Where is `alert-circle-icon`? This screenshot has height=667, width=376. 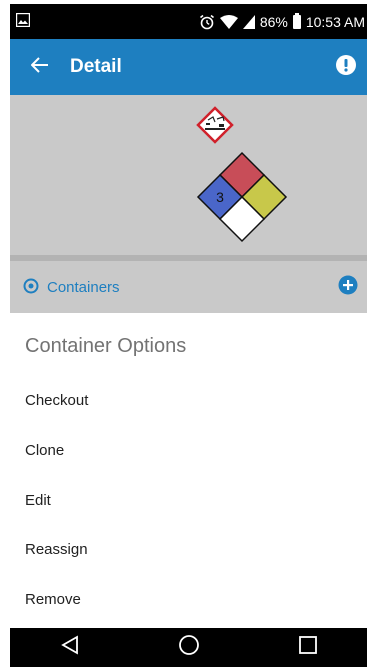
alert-circle-icon is located at coordinates (346, 67).